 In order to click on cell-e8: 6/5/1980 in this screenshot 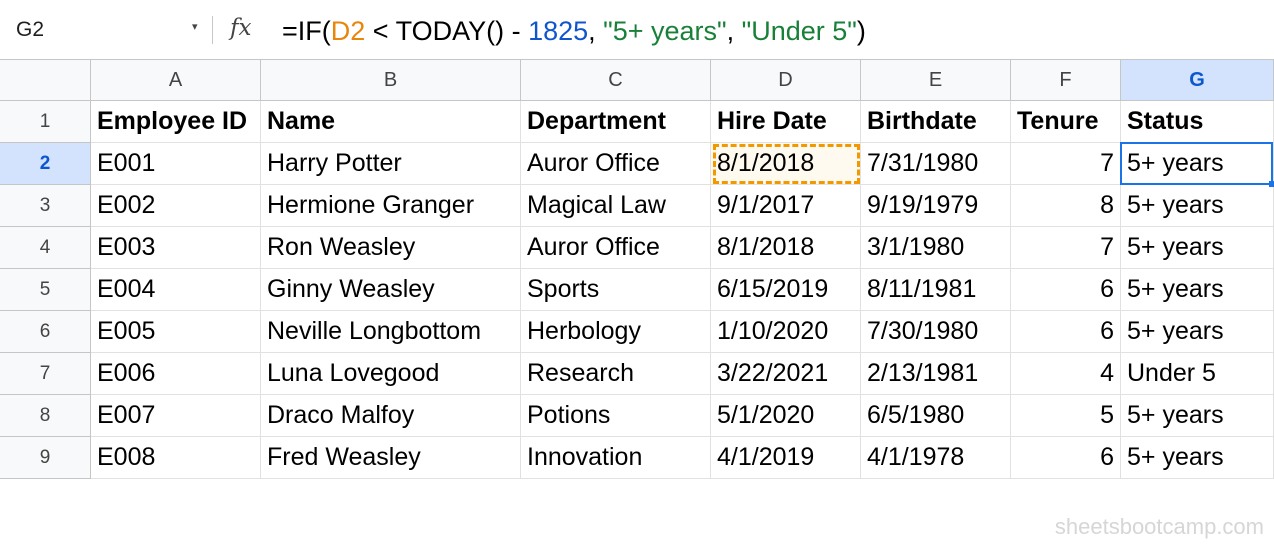, I will do `click(936, 416)`.